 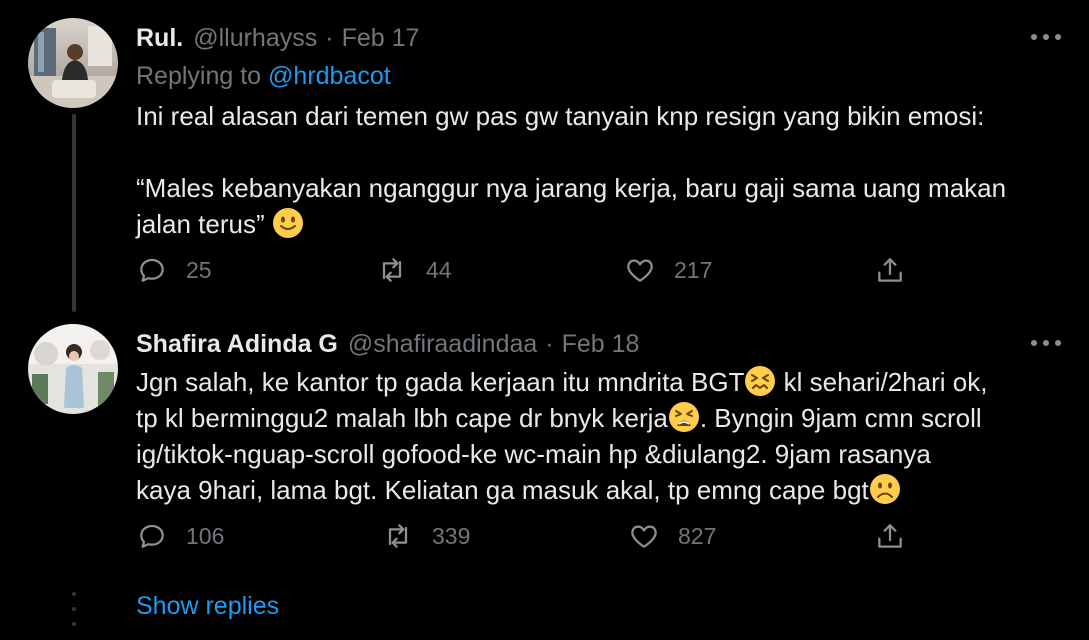 I want to click on more-replies-dots, so click(x=74, y=609).